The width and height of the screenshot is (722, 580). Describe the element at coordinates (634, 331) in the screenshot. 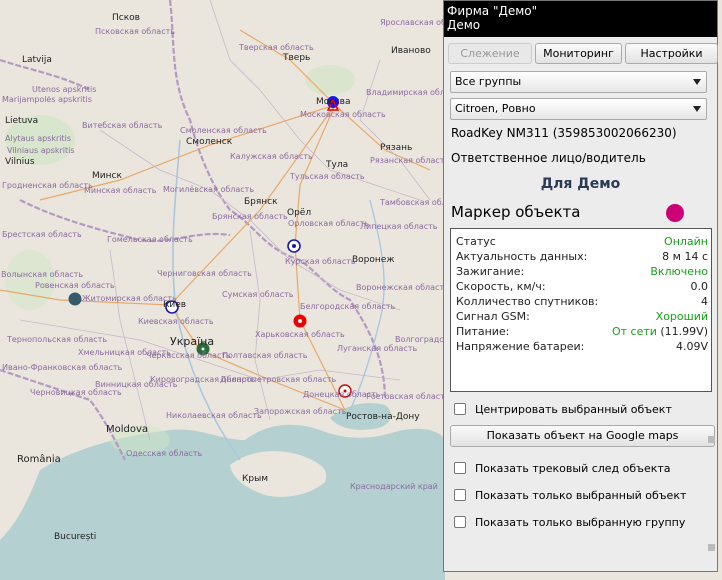

I see `power-source: От сети` at that location.